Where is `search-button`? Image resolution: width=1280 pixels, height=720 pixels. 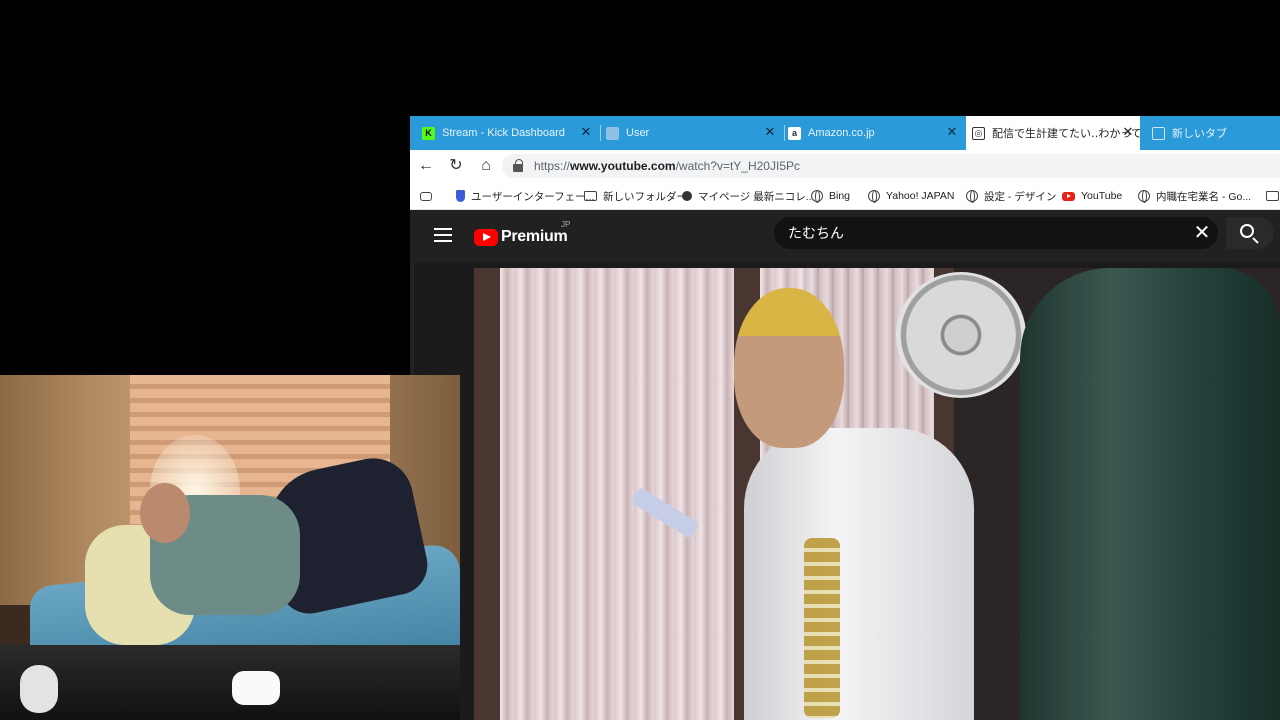 search-button is located at coordinates (1250, 233).